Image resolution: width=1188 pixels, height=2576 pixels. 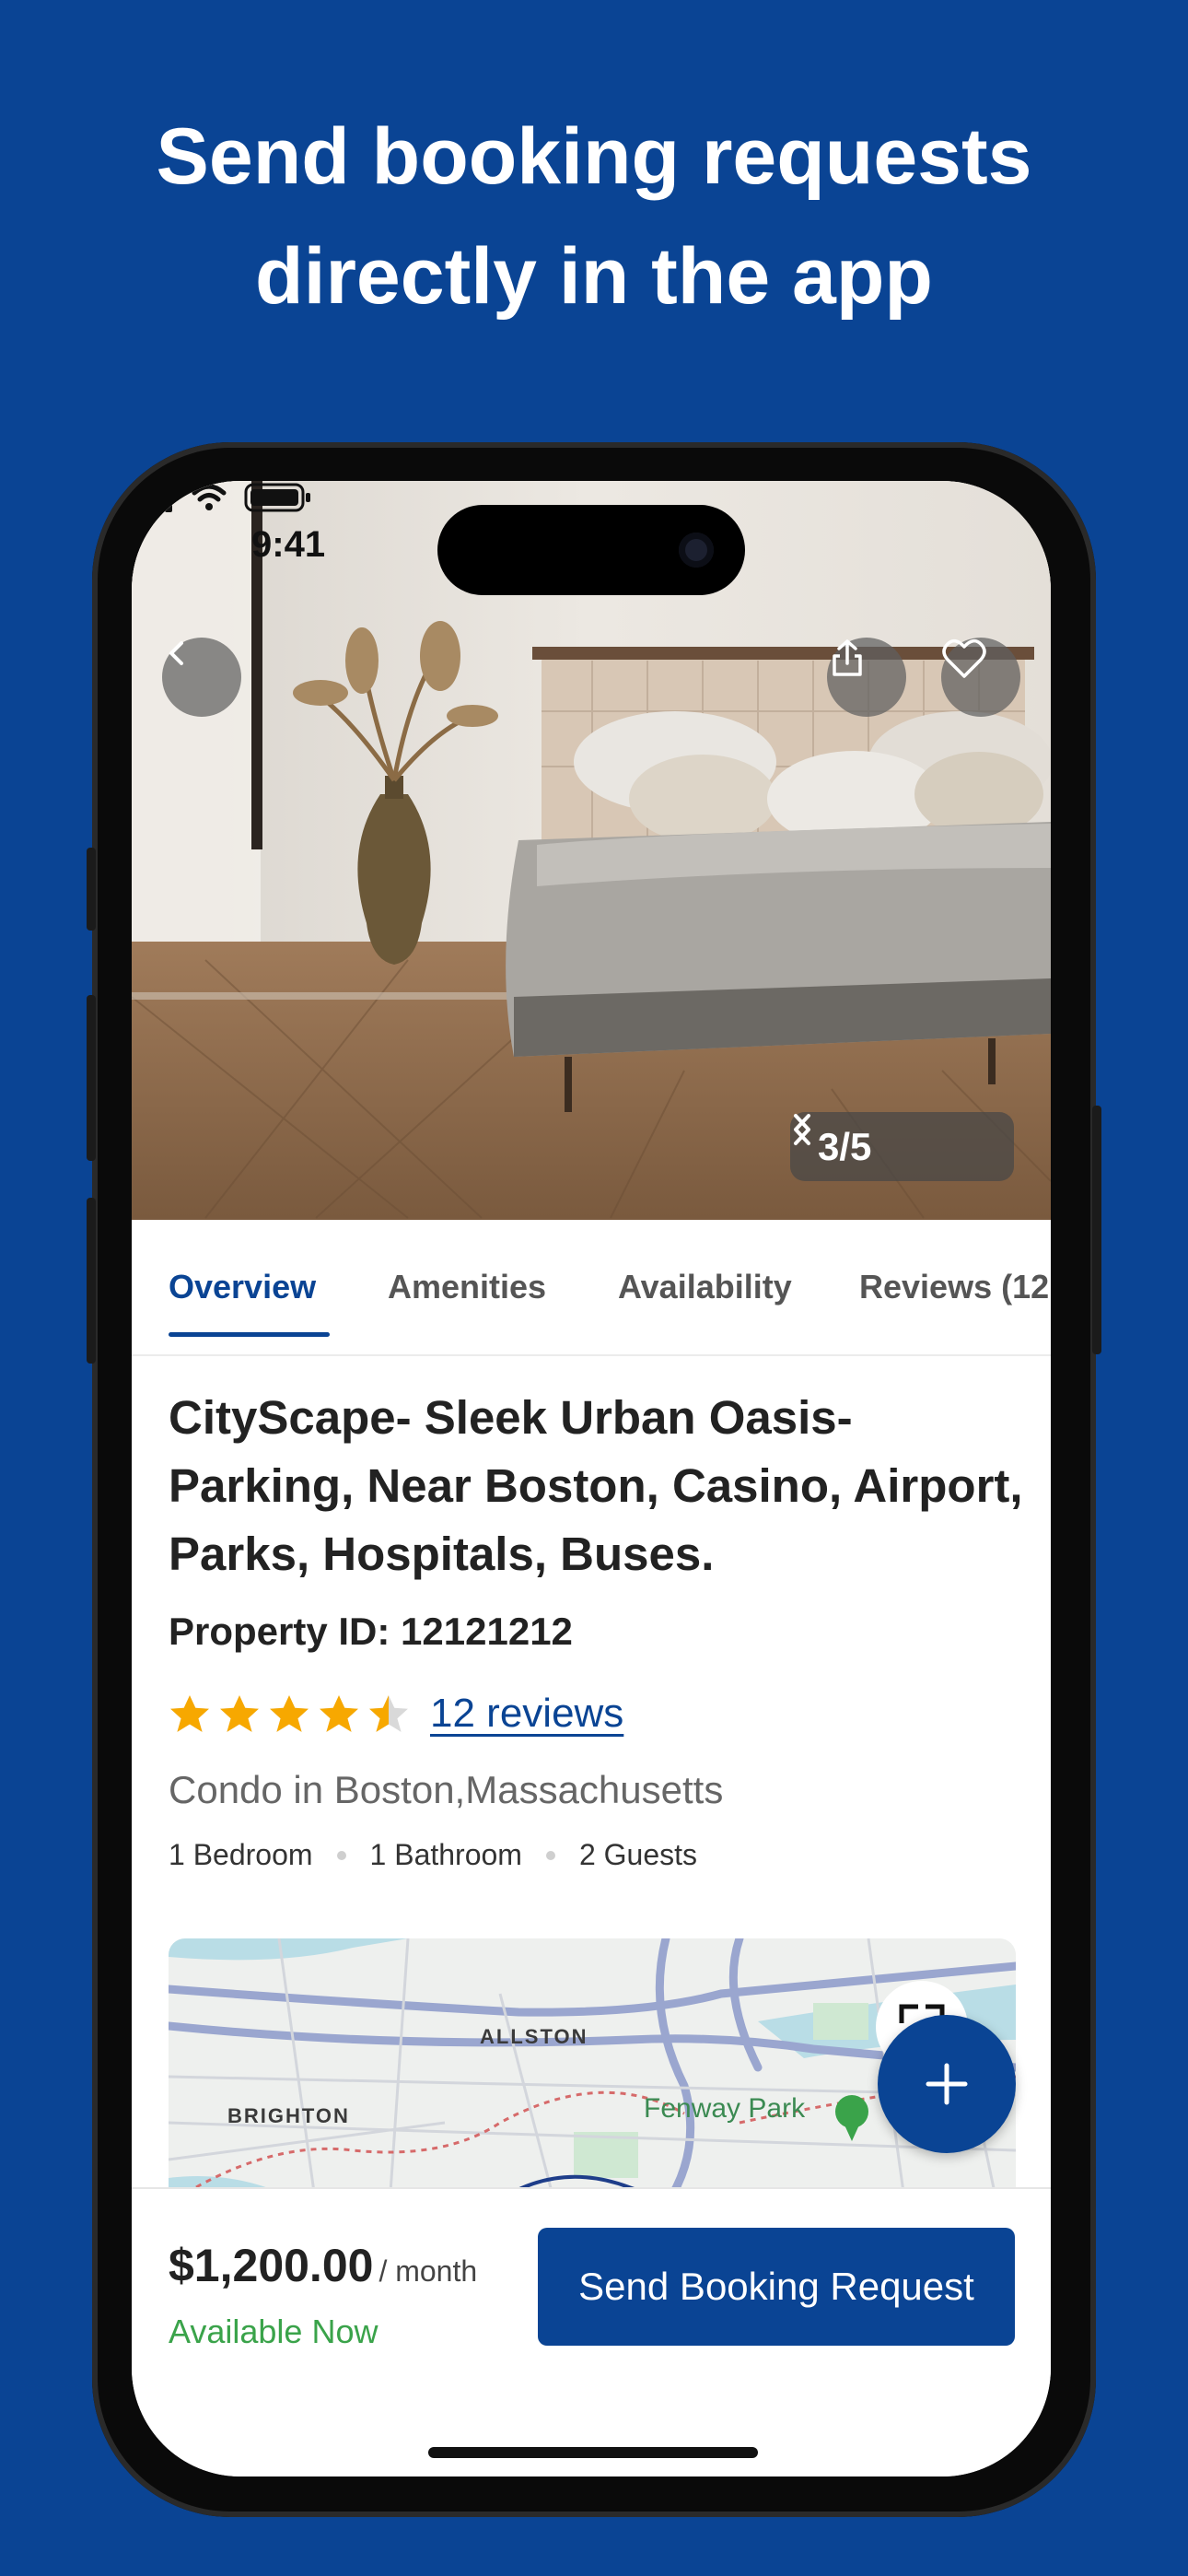 What do you see at coordinates (591, 550) in the screenshot?
I see `dynamic-island` at bounding box center [591, 550].